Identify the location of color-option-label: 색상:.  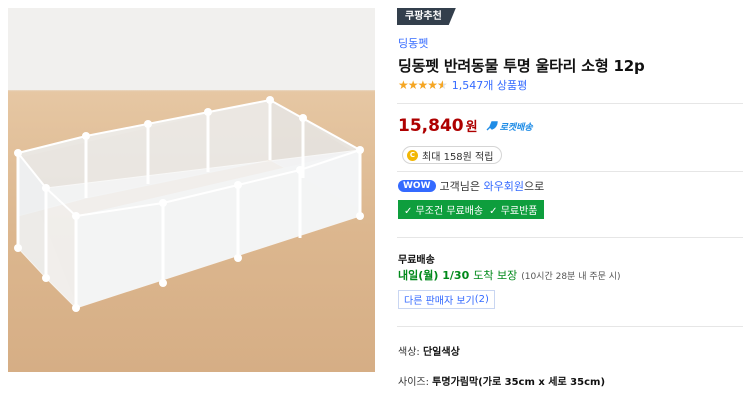
(409, 352).